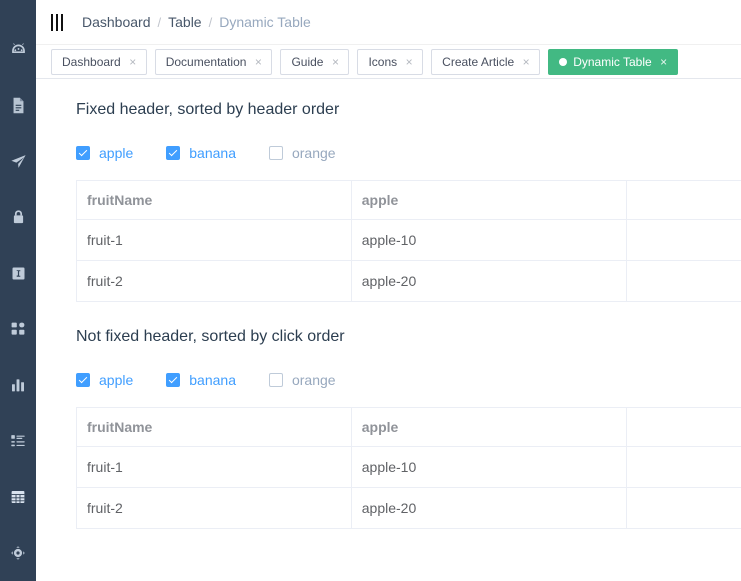 The image size is (741, 581). I want to click on breadcrumb-item-table: Table, so click(184, 22).